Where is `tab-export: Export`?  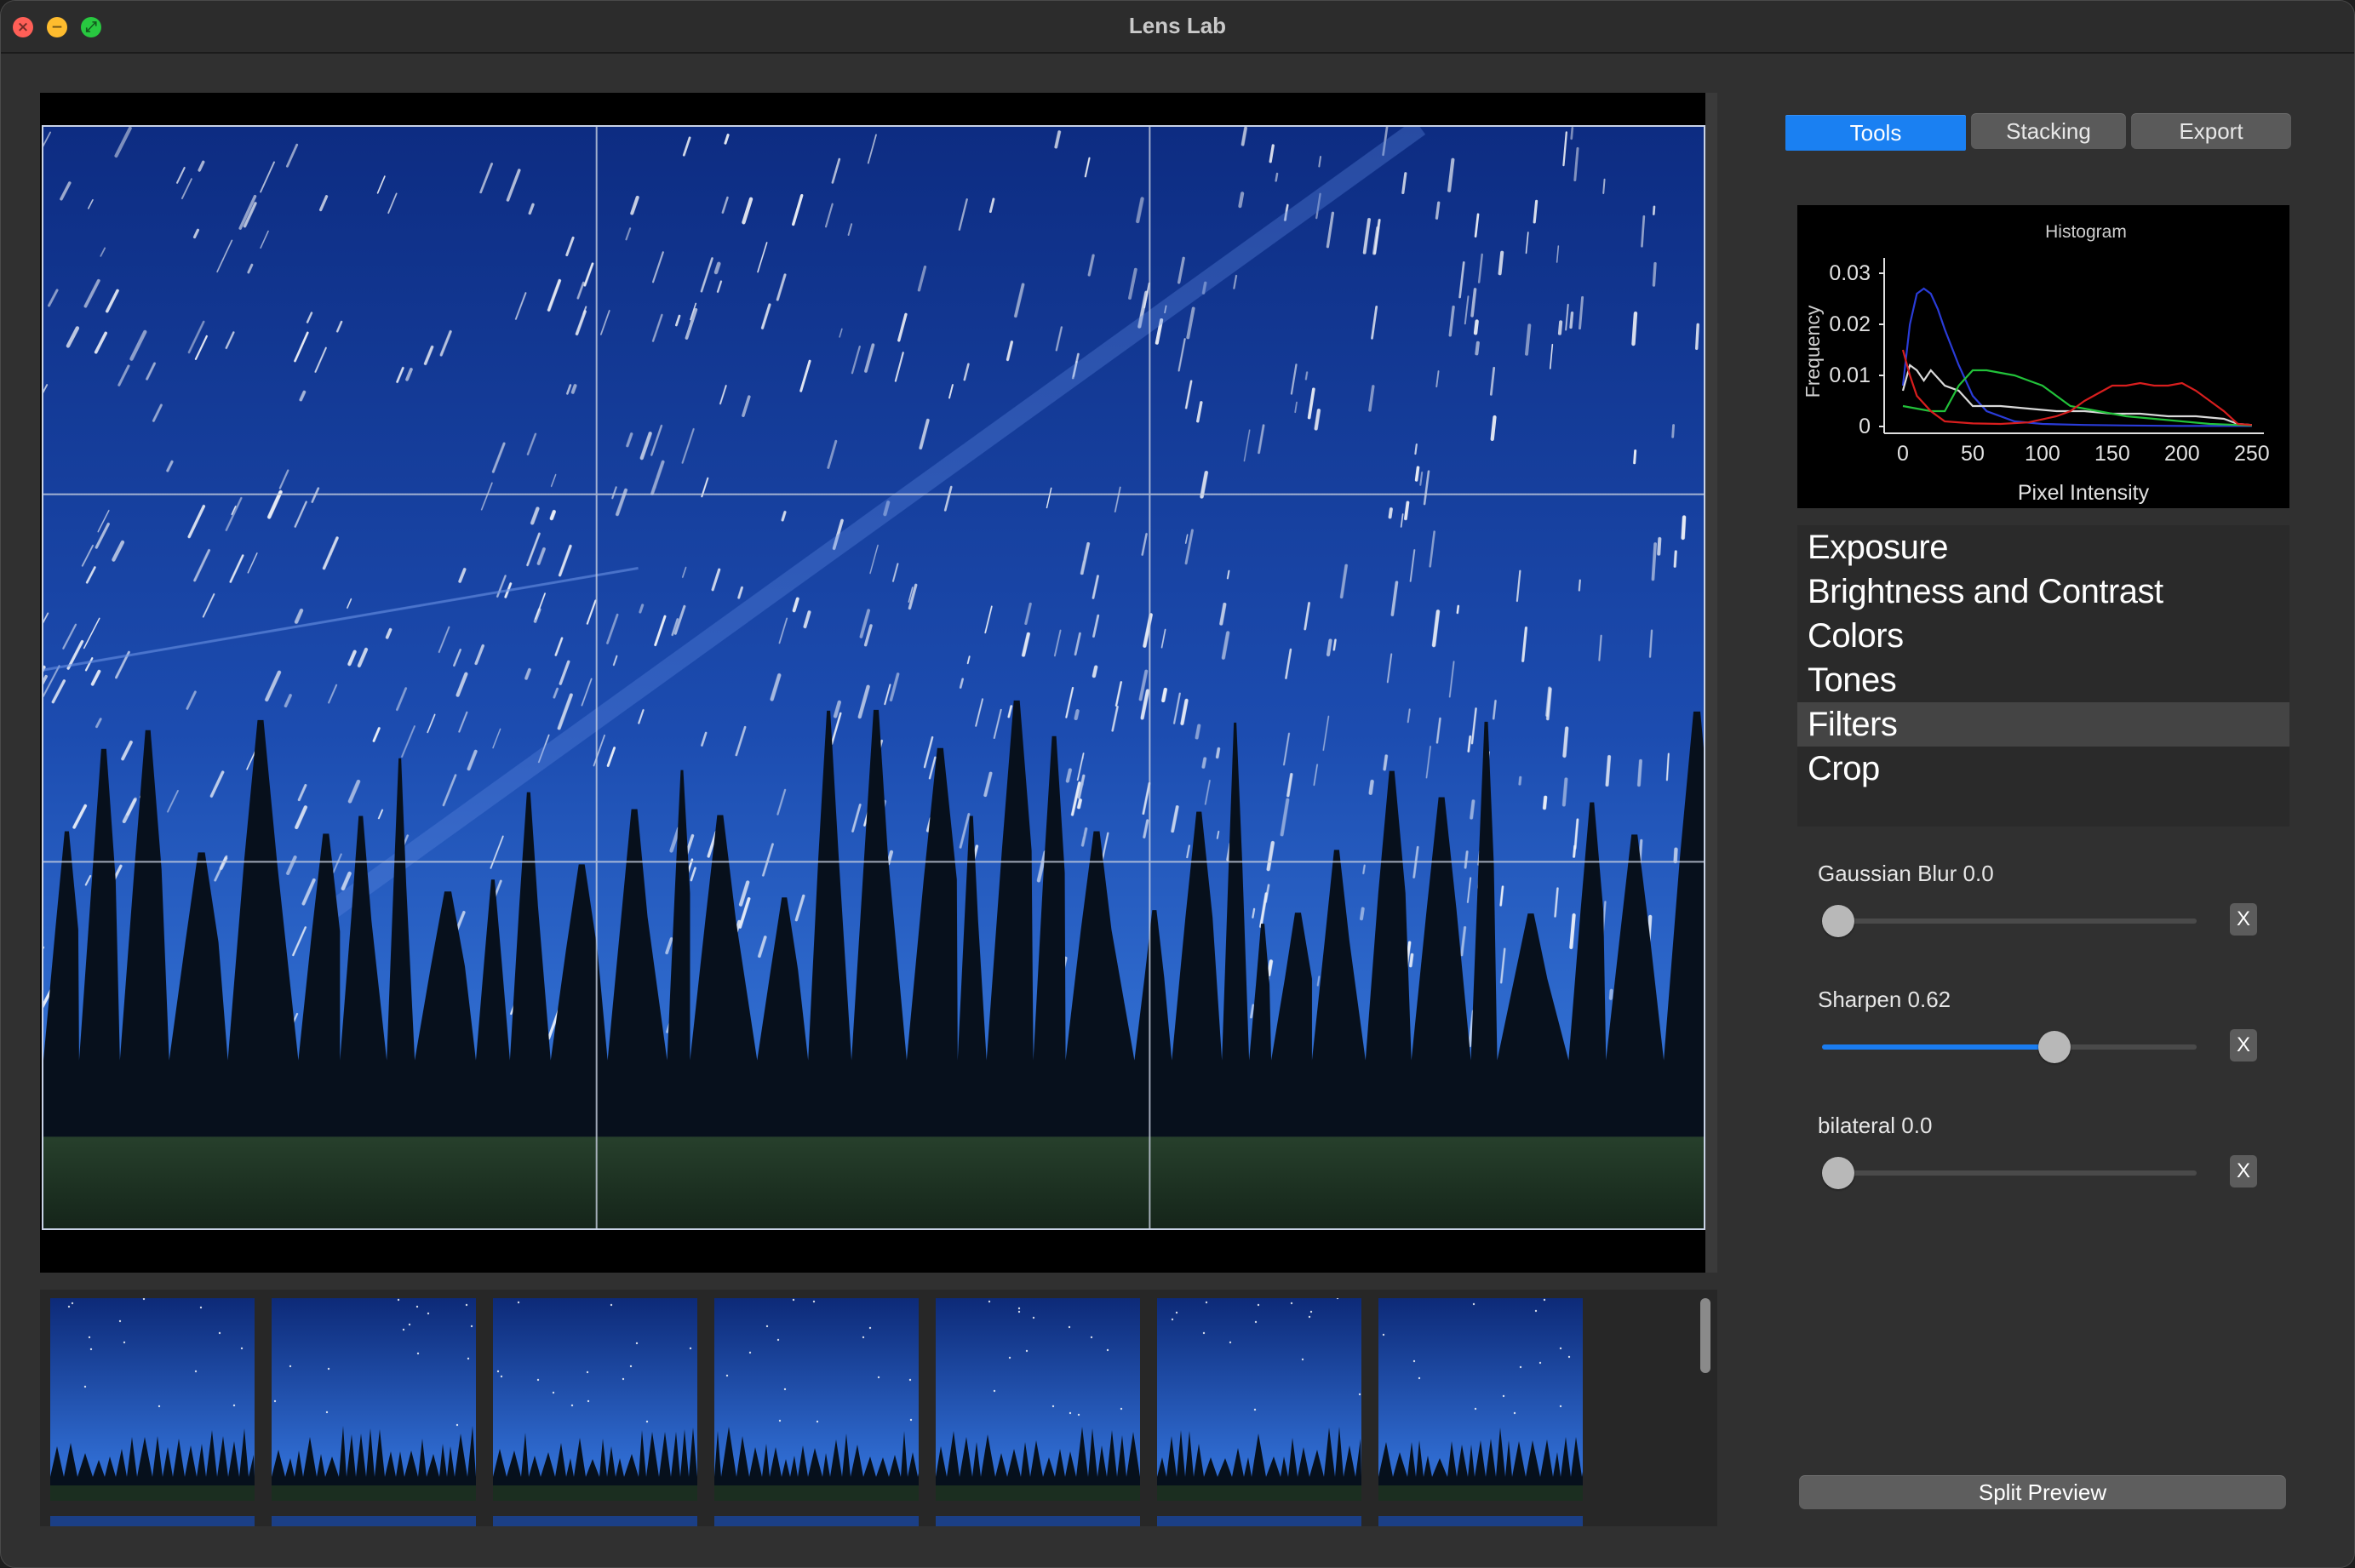 tab-export: Export is located at coordinates (2211, 131).